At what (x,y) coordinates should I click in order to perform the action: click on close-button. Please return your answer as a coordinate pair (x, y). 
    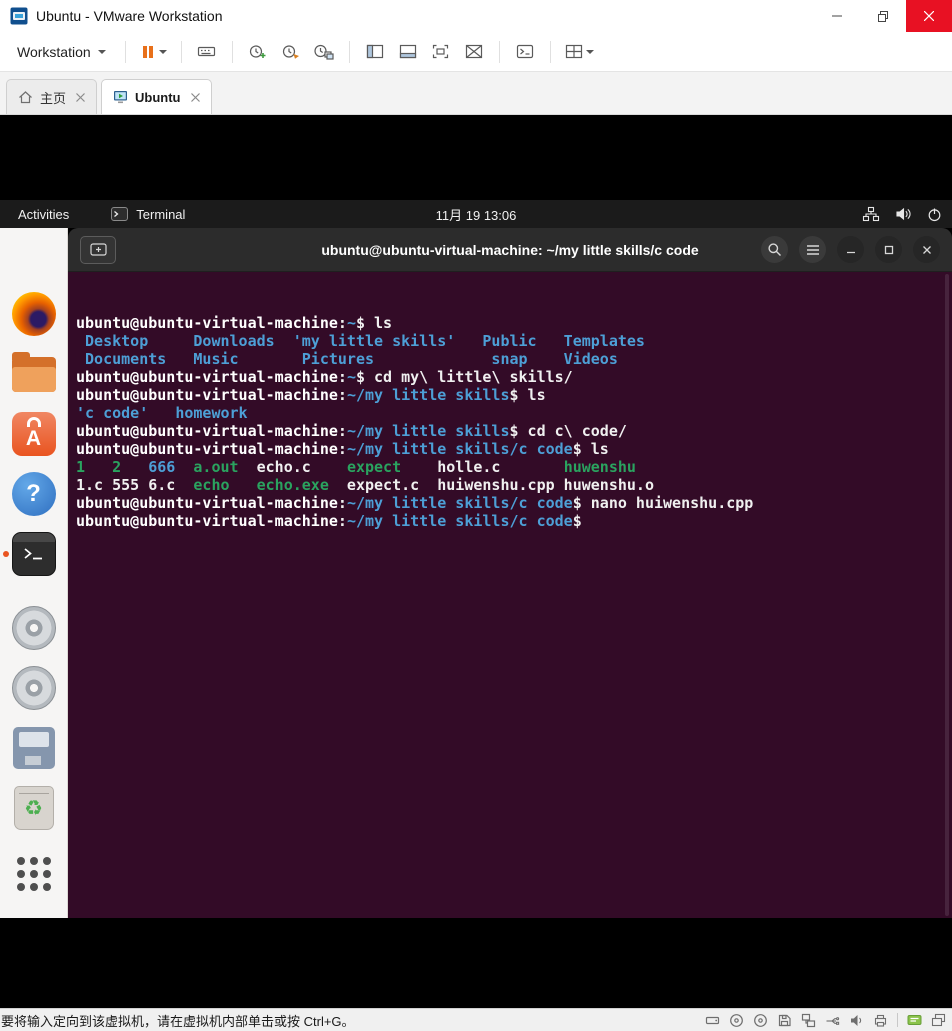
    Looking at the image, I should click on (929, 16).